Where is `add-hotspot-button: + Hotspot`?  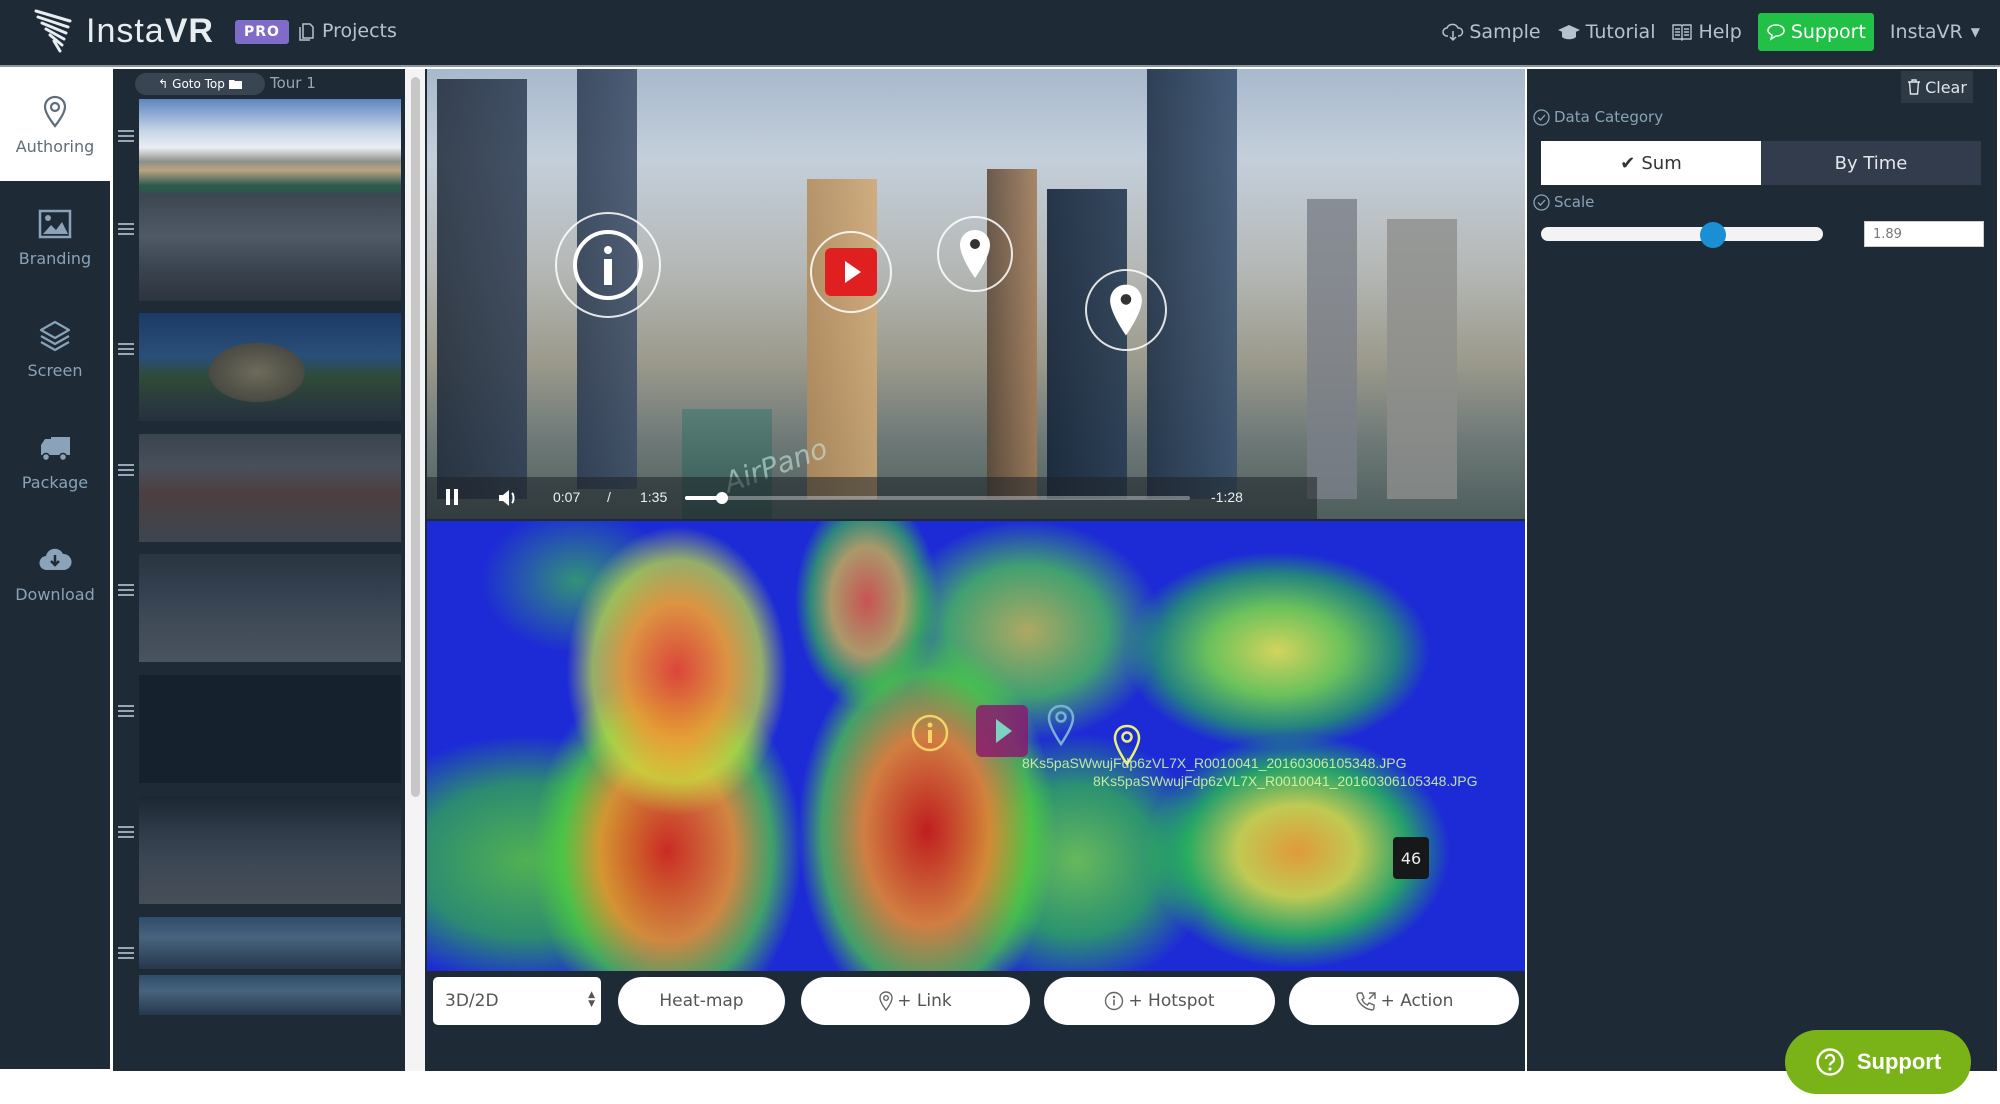
add-hotspot-button: + Hotspot is located at coordinates (1159, 1001).